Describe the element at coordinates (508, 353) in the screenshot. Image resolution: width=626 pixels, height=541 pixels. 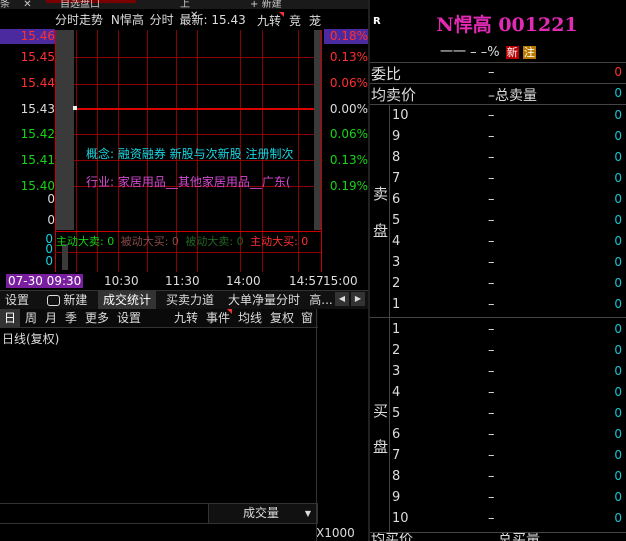
I see `buy-level: 2 – 0` at that location.